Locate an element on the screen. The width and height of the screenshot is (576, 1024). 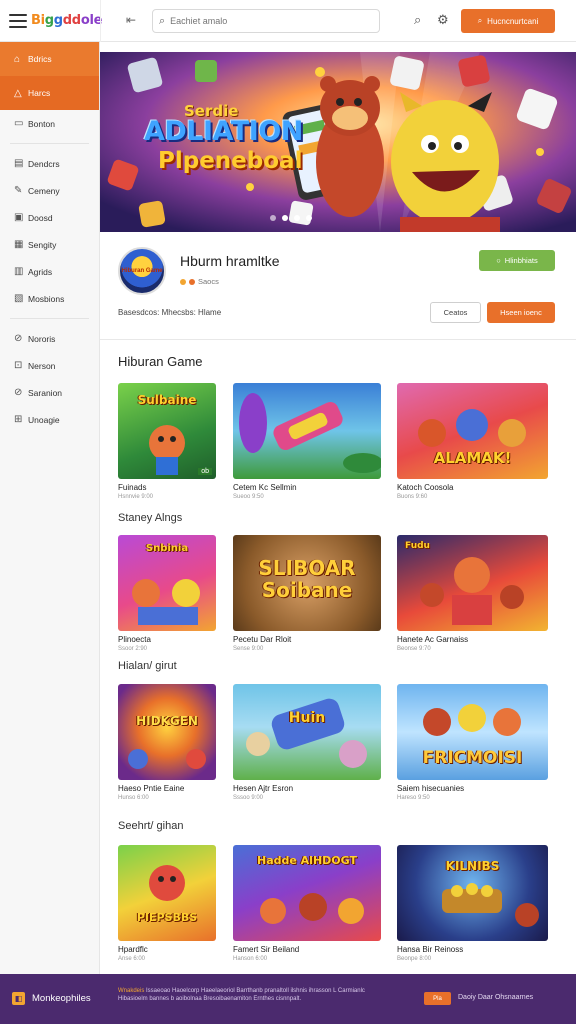
sidebar-item-label: Dendcrs is located at coordinates (44, 163).